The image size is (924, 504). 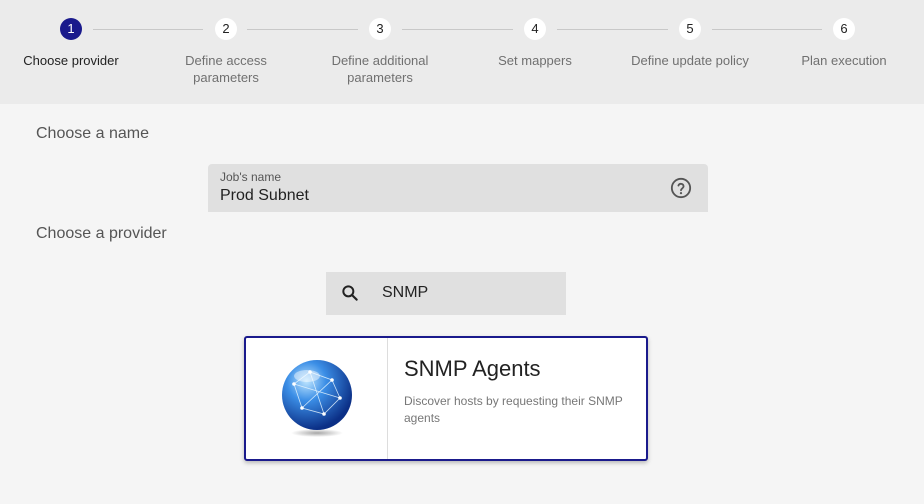 What do you see at coordinates (264, 196) in the screenshot?
I see `job-name-input: Prod Subnet` at bounding box center [264, 196].